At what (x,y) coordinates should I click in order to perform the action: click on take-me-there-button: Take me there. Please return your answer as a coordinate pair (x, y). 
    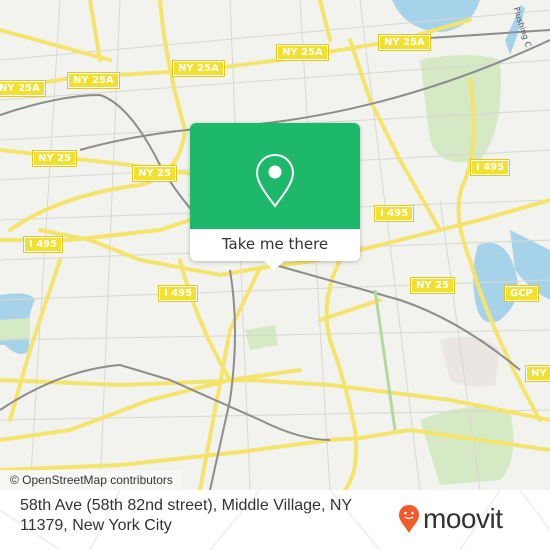
    Looking at the image, I should click on (275, 245).